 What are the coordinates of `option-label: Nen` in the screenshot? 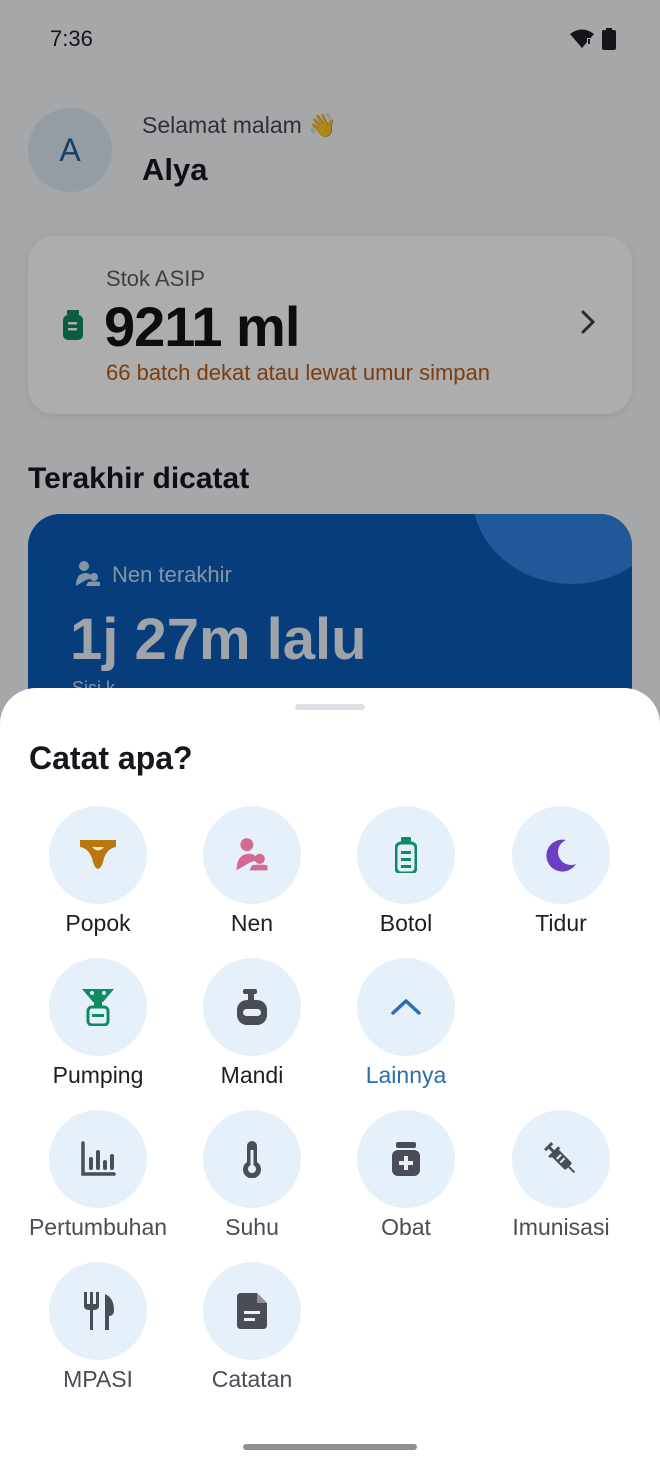 It's located at (252, 923).